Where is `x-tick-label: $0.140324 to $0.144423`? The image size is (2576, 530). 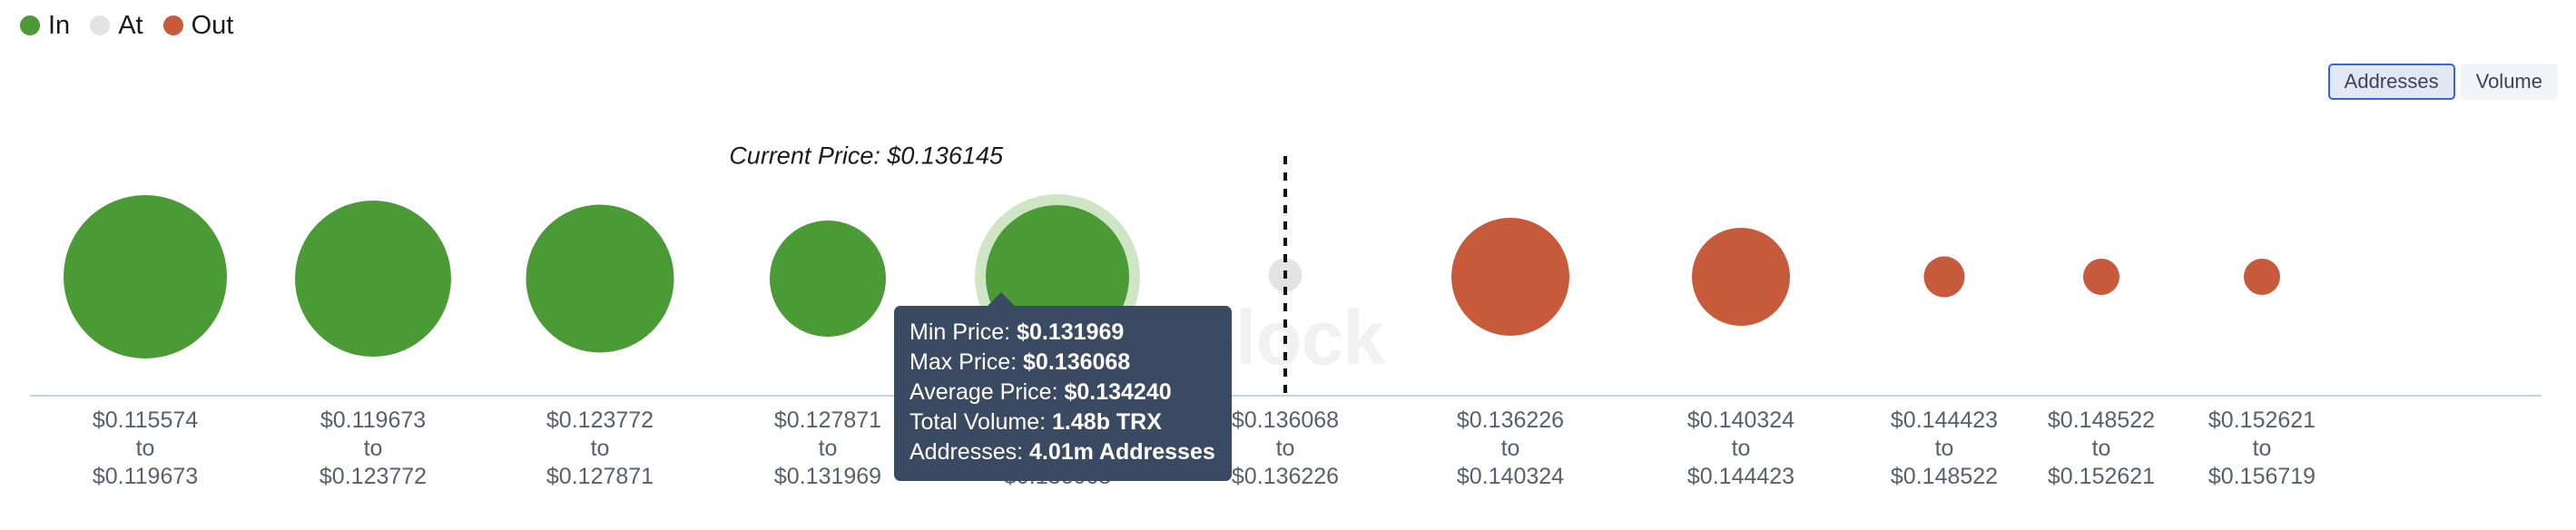 x-tick-label: $0.140324 to $0.144423 is located at coordinates (1740, 449).